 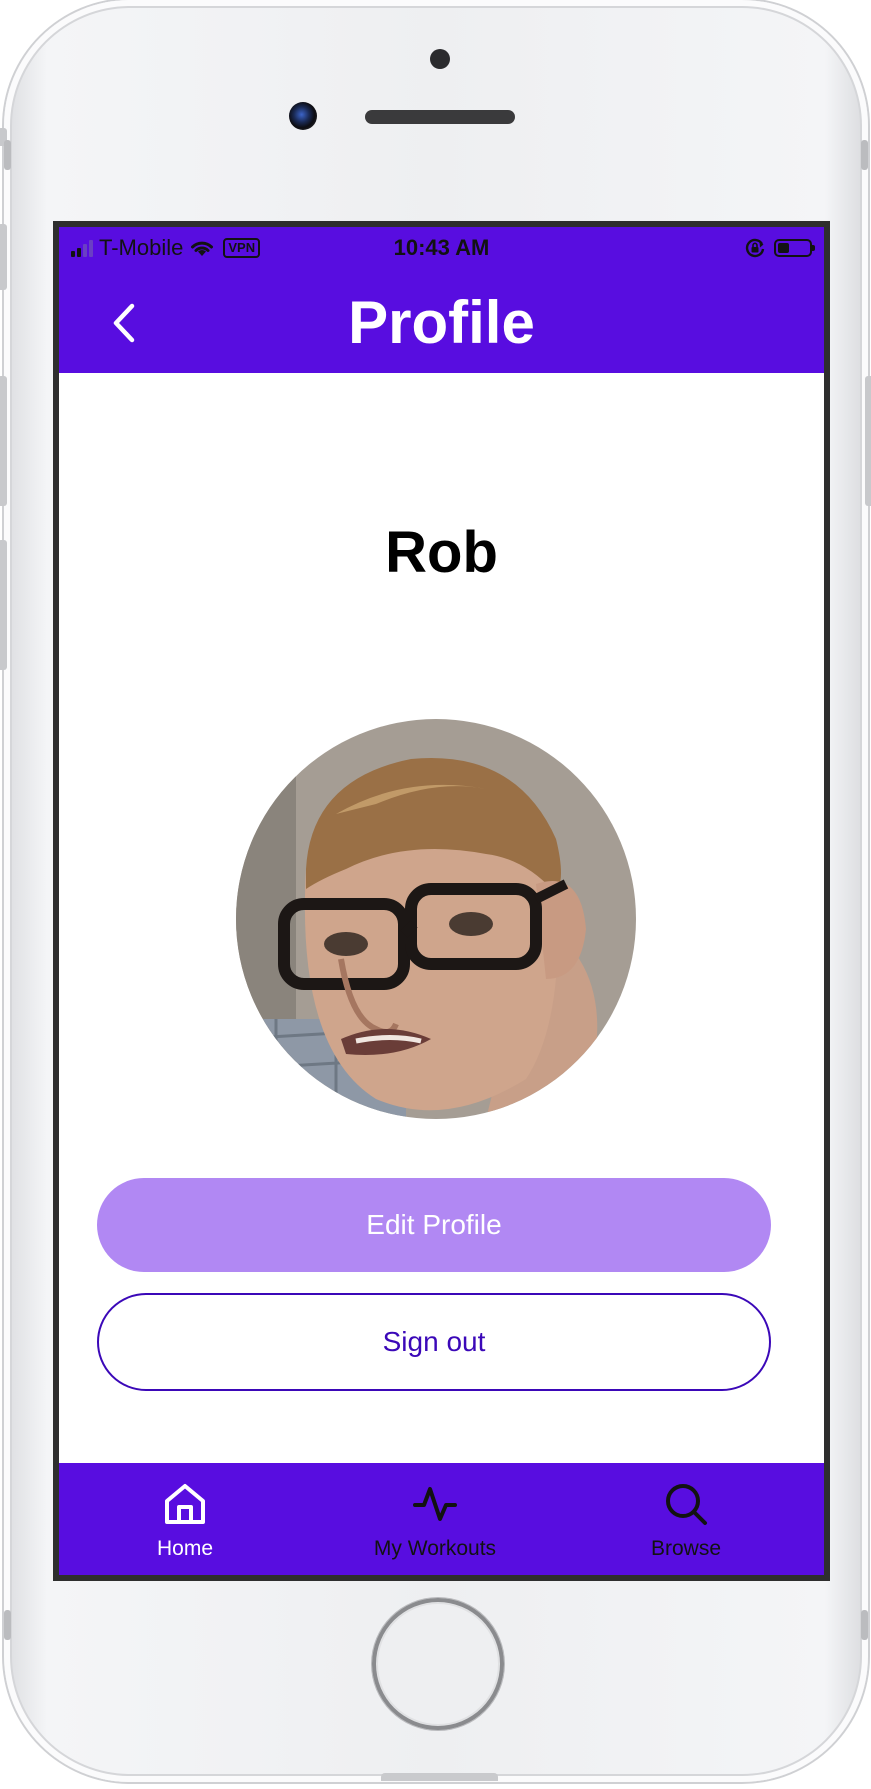 What do you see at coordinates (441, 552) in the screenshot?
I see `user-name: Rob` at bounding box center [441, 552].